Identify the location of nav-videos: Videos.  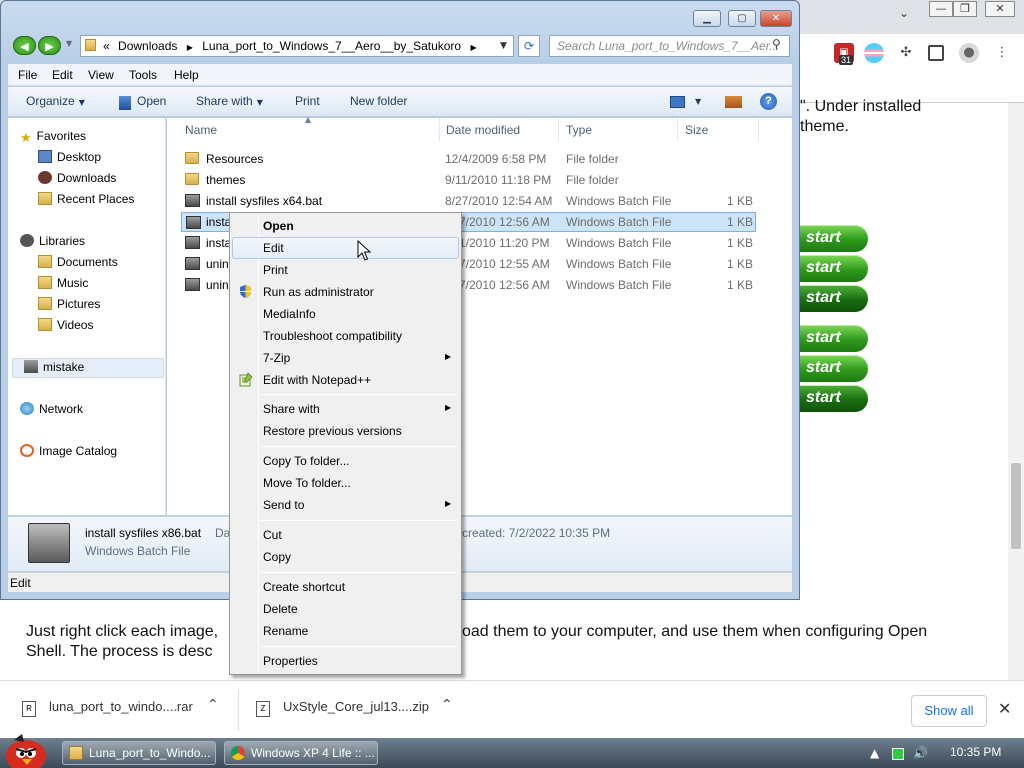
(65, 325).